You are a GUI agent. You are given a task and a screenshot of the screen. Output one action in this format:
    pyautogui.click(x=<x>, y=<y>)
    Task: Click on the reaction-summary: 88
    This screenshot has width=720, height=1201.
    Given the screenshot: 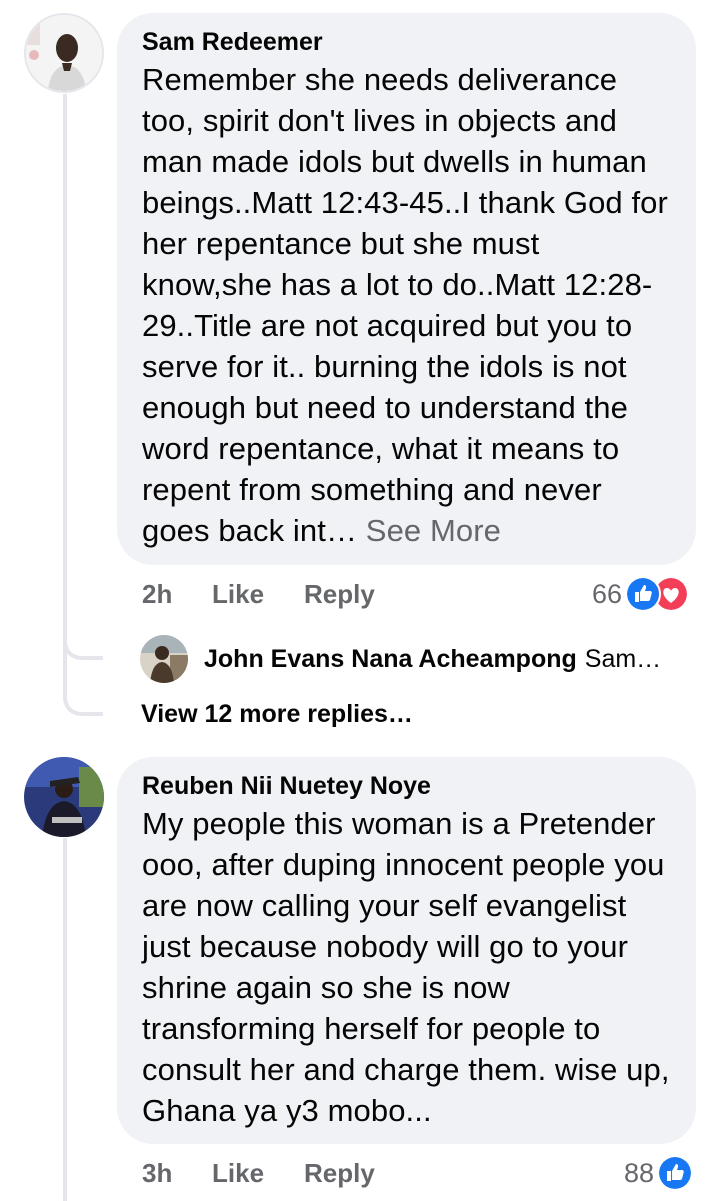 What is the action you would take?
    pyautogui.click(x=659, y=1173)
    